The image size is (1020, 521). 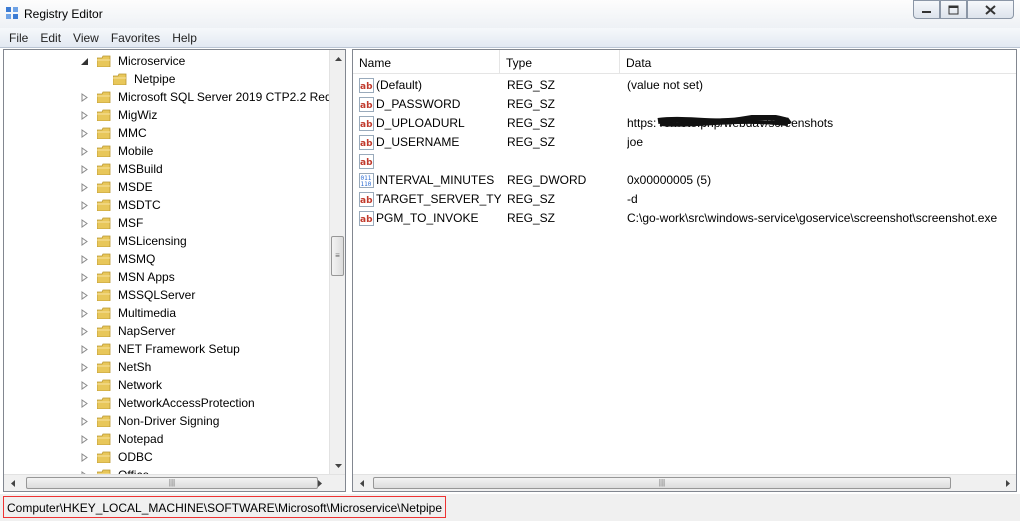 I want to click on tree-item-label: MSLicensing, so click(x=152, y=241).